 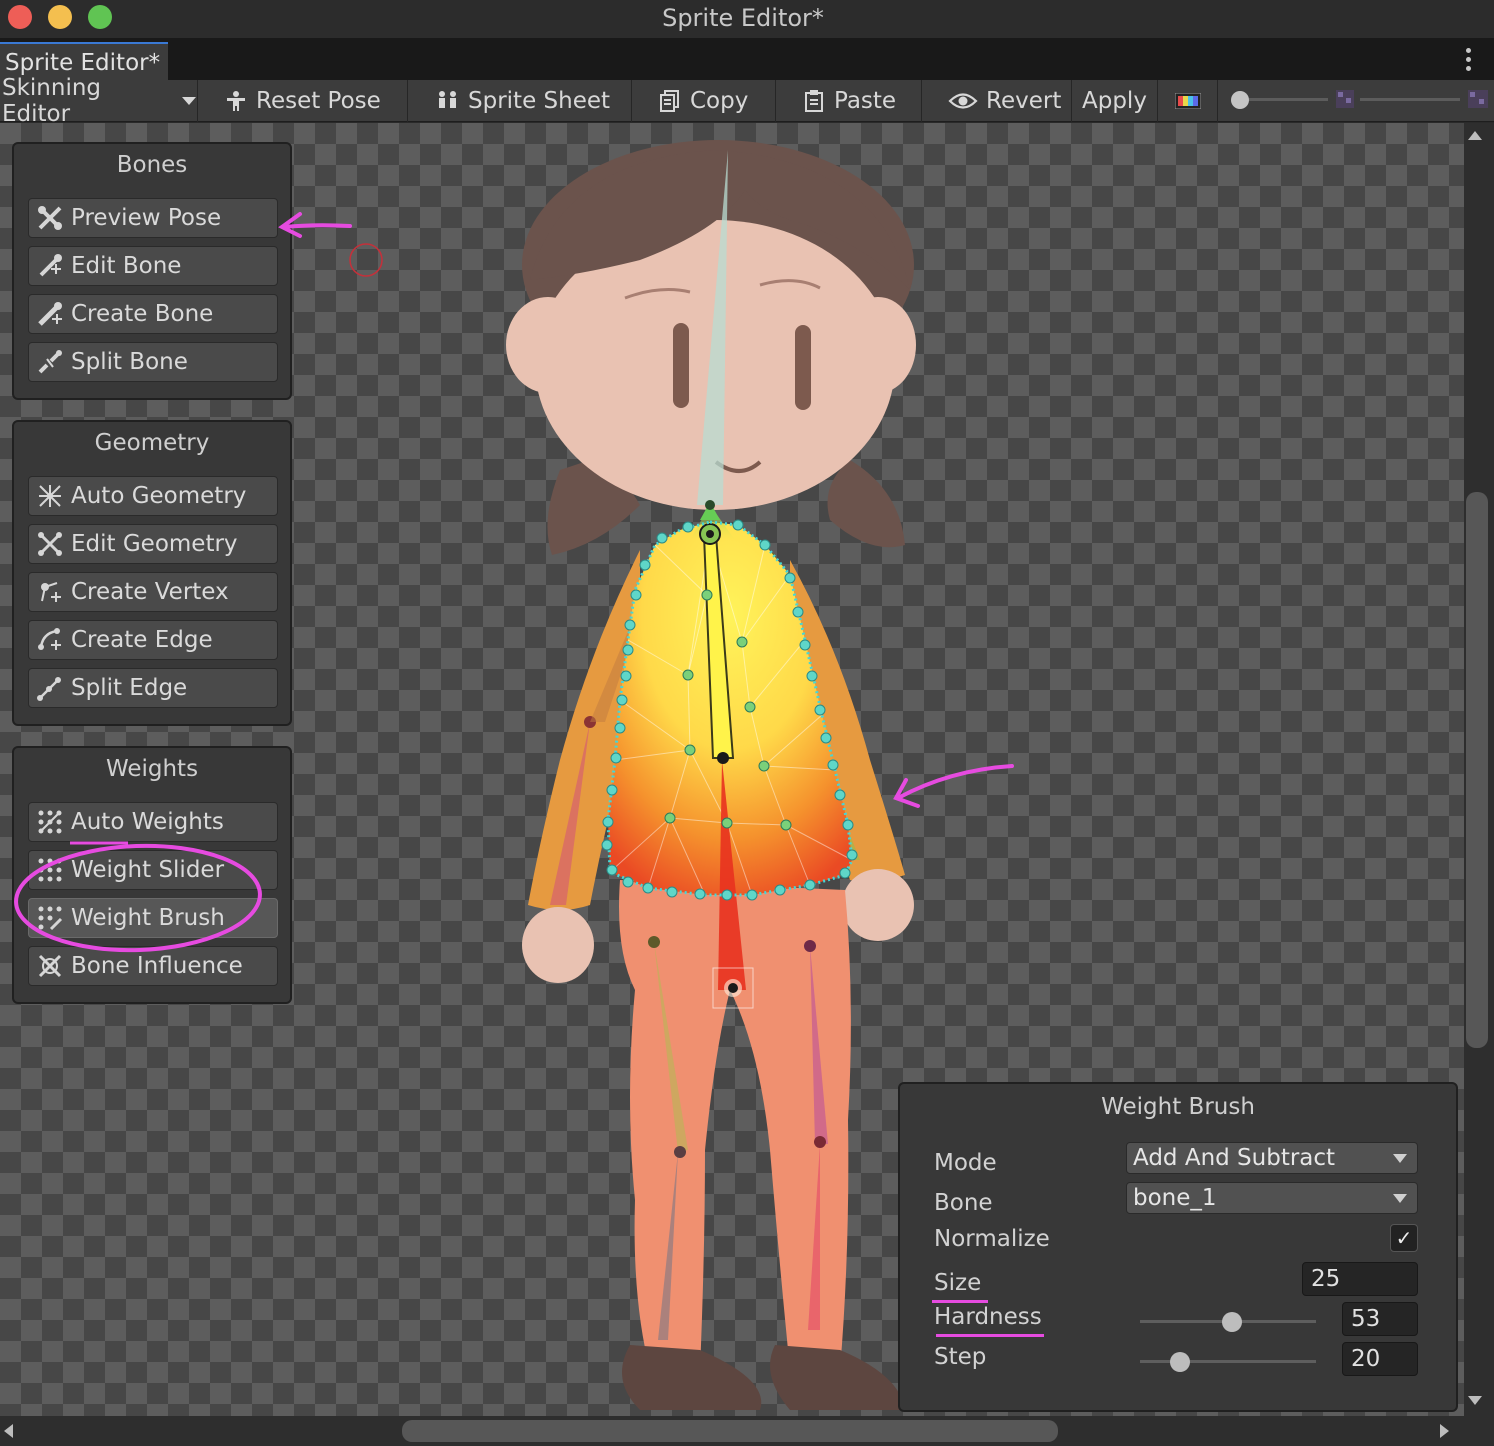 What do you see at coordinates (1175, 1198) in the screenshot?
I see `bone-value: bone_1` at bounding box center [1175, 1198].